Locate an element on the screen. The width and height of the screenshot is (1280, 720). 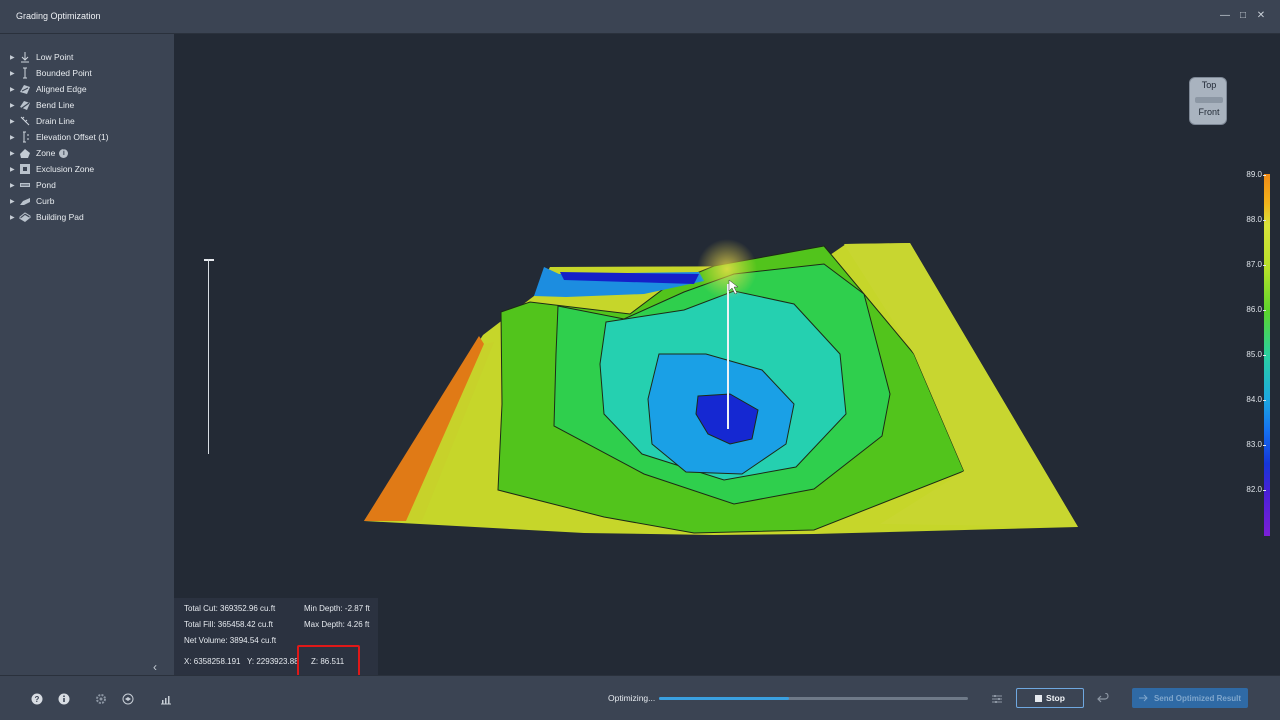
sidebar-item-label: Zone is located at coordinates (46, 153).